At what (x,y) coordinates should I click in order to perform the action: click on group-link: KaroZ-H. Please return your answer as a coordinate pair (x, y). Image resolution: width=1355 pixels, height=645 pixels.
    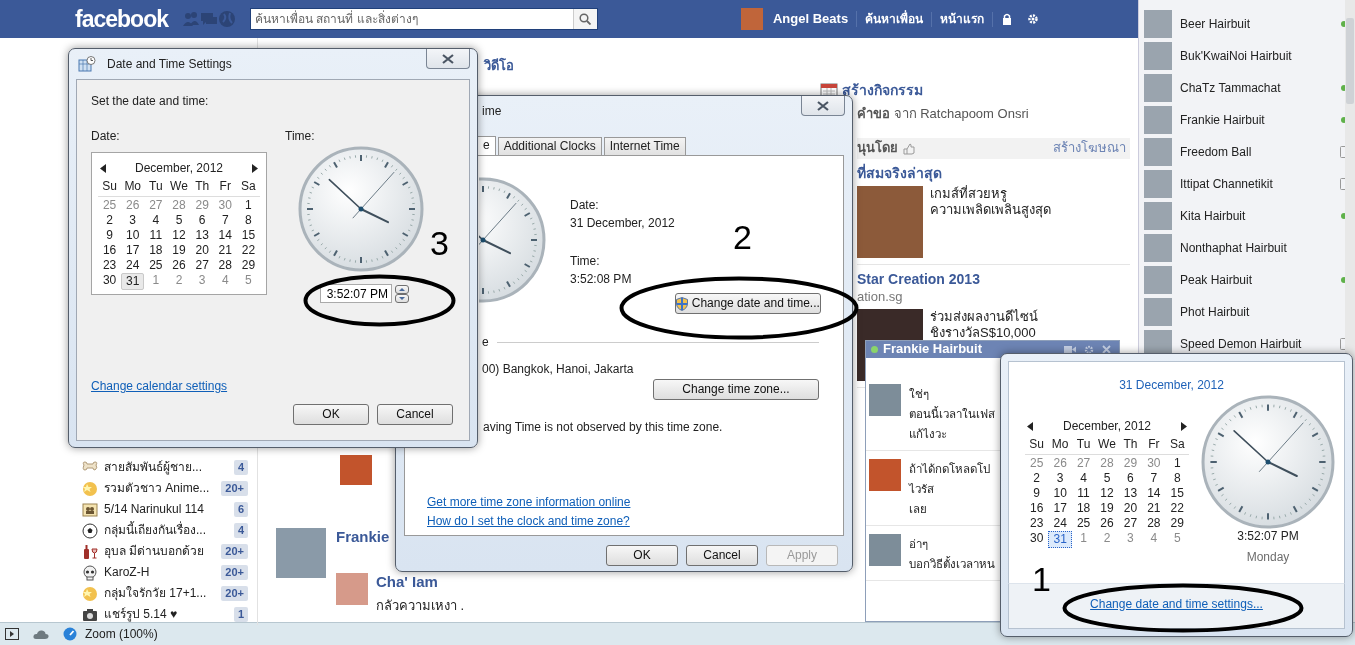
    Looking at the image, I should click on (163, 572).